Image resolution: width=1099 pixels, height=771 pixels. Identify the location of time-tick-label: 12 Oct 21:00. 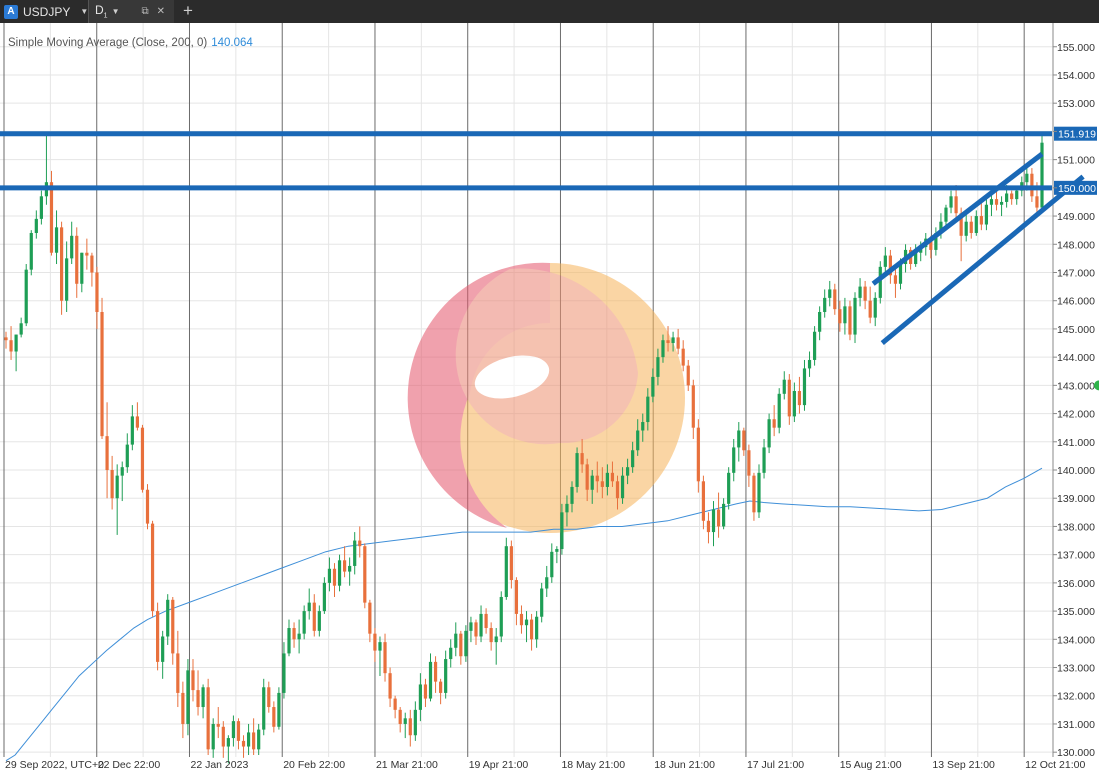
(1055, 765).